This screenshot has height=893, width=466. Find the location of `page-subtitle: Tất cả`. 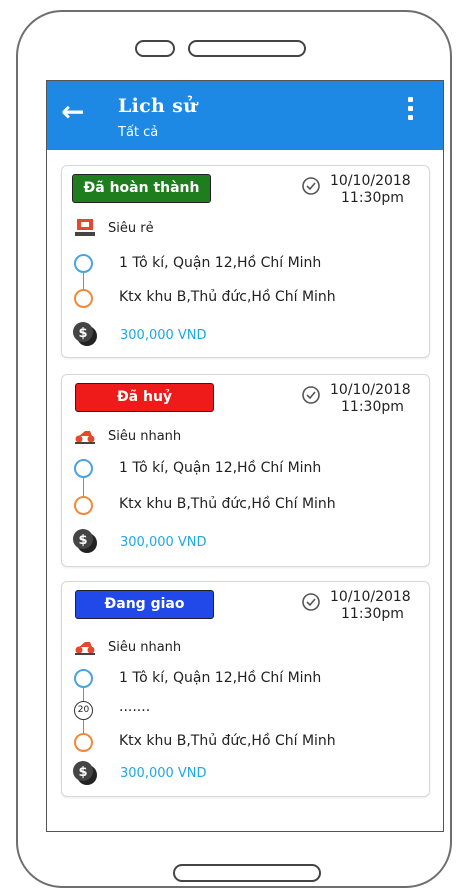

page-subtitle: Tất cả is located at coordinates (138, 132).